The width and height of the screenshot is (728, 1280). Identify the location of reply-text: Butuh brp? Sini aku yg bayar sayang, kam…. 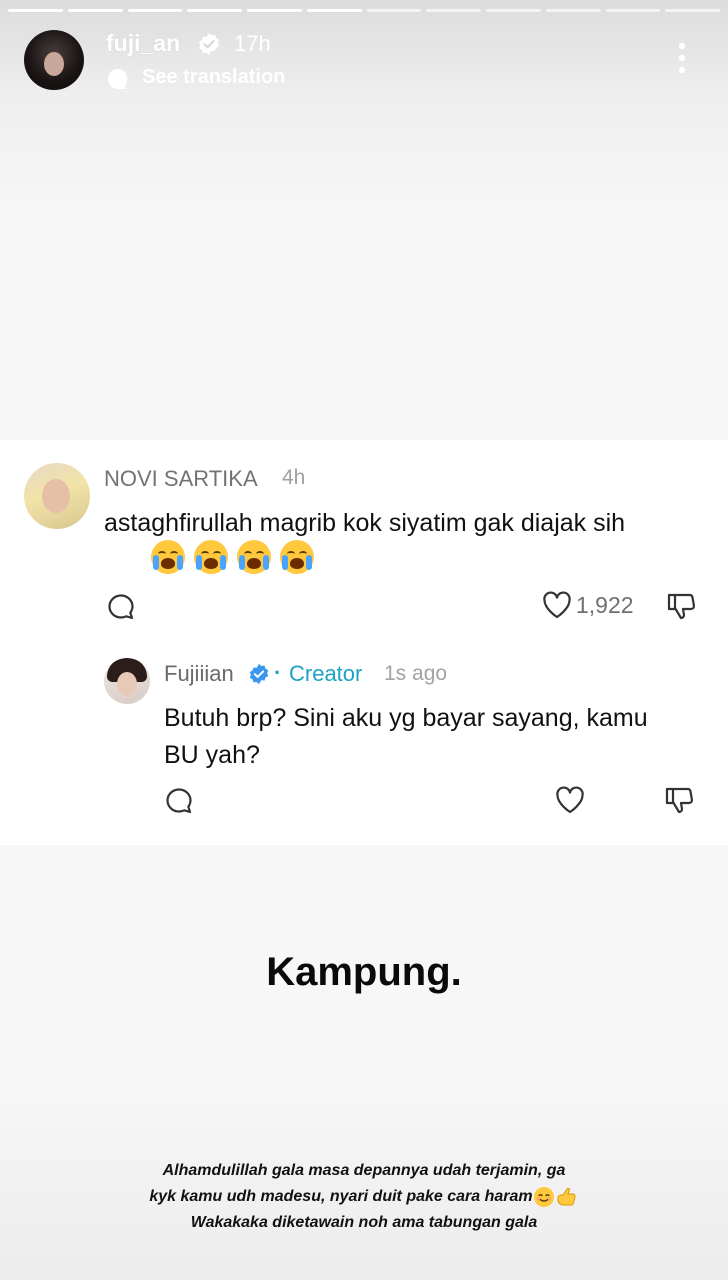
(406, 736).